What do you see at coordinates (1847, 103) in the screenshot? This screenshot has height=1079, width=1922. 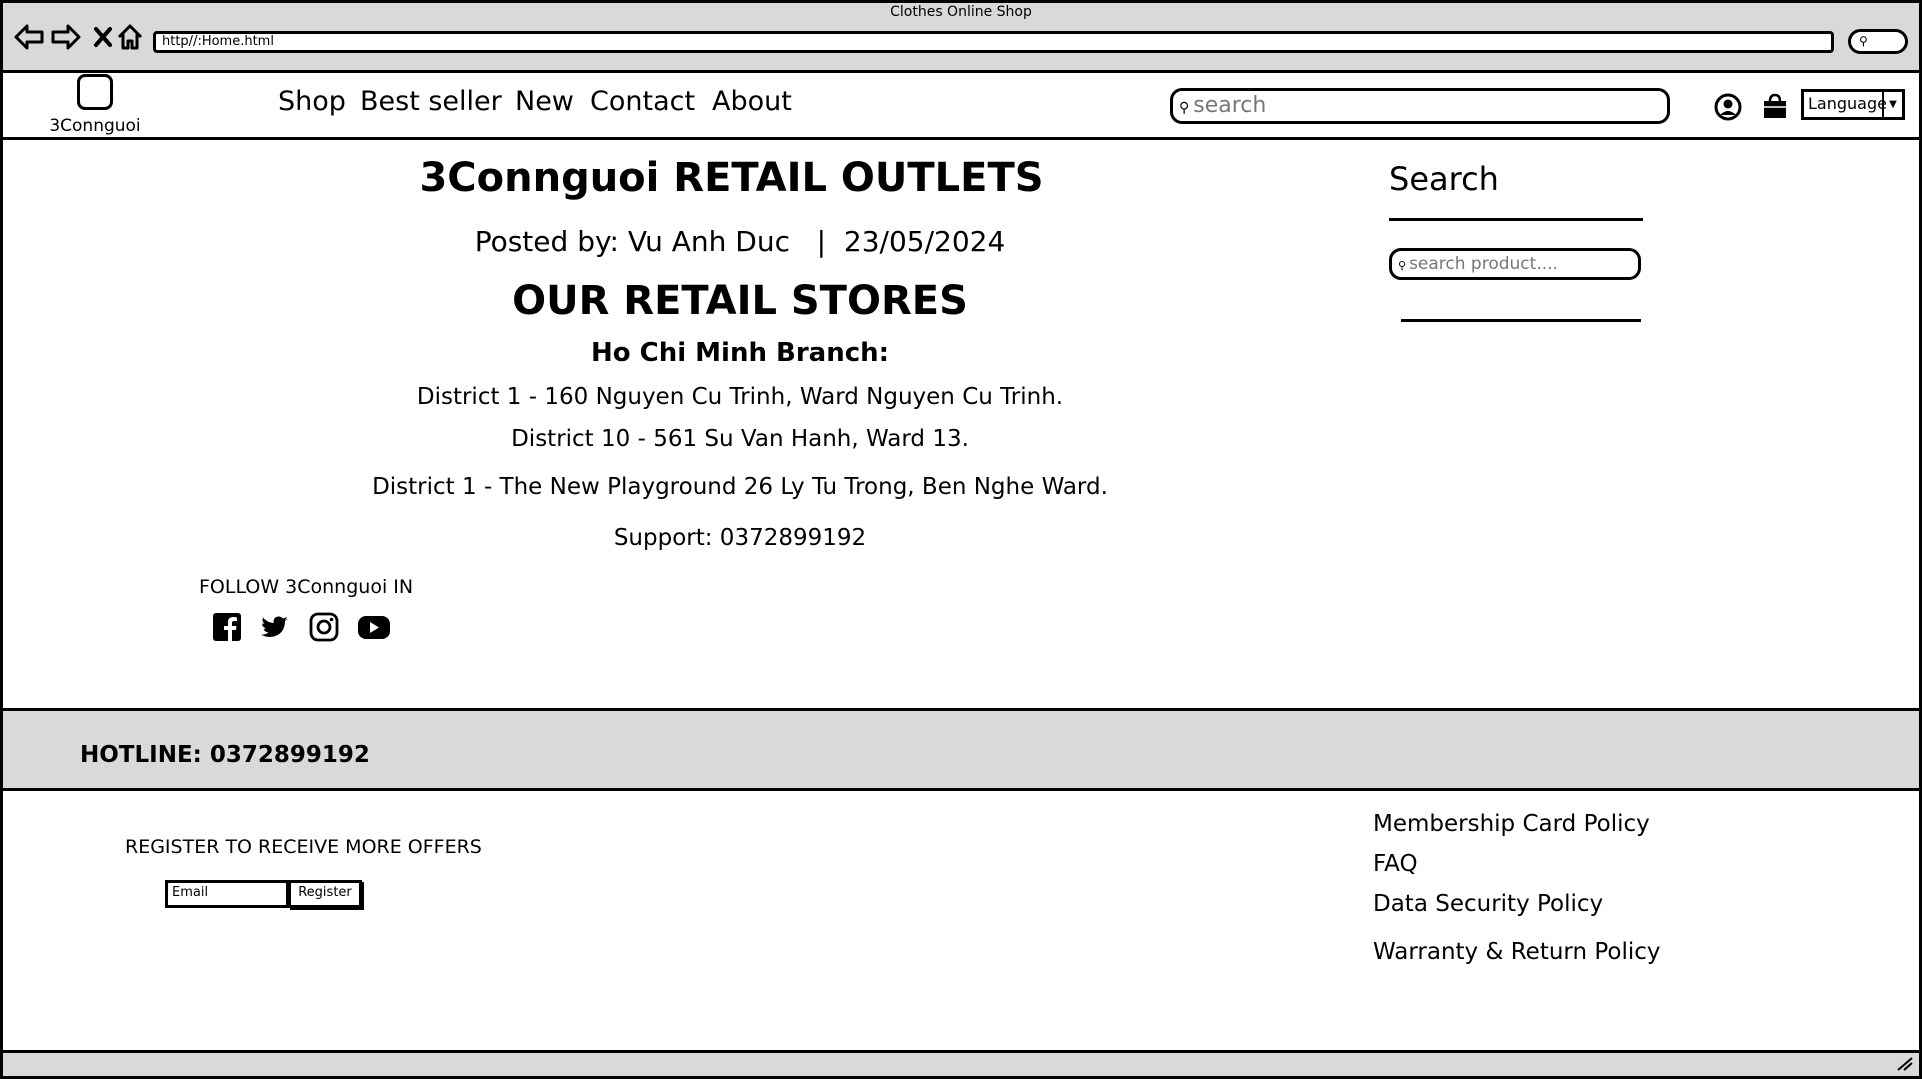 I see `language-label: Language` at bounding box center [1847, 103].